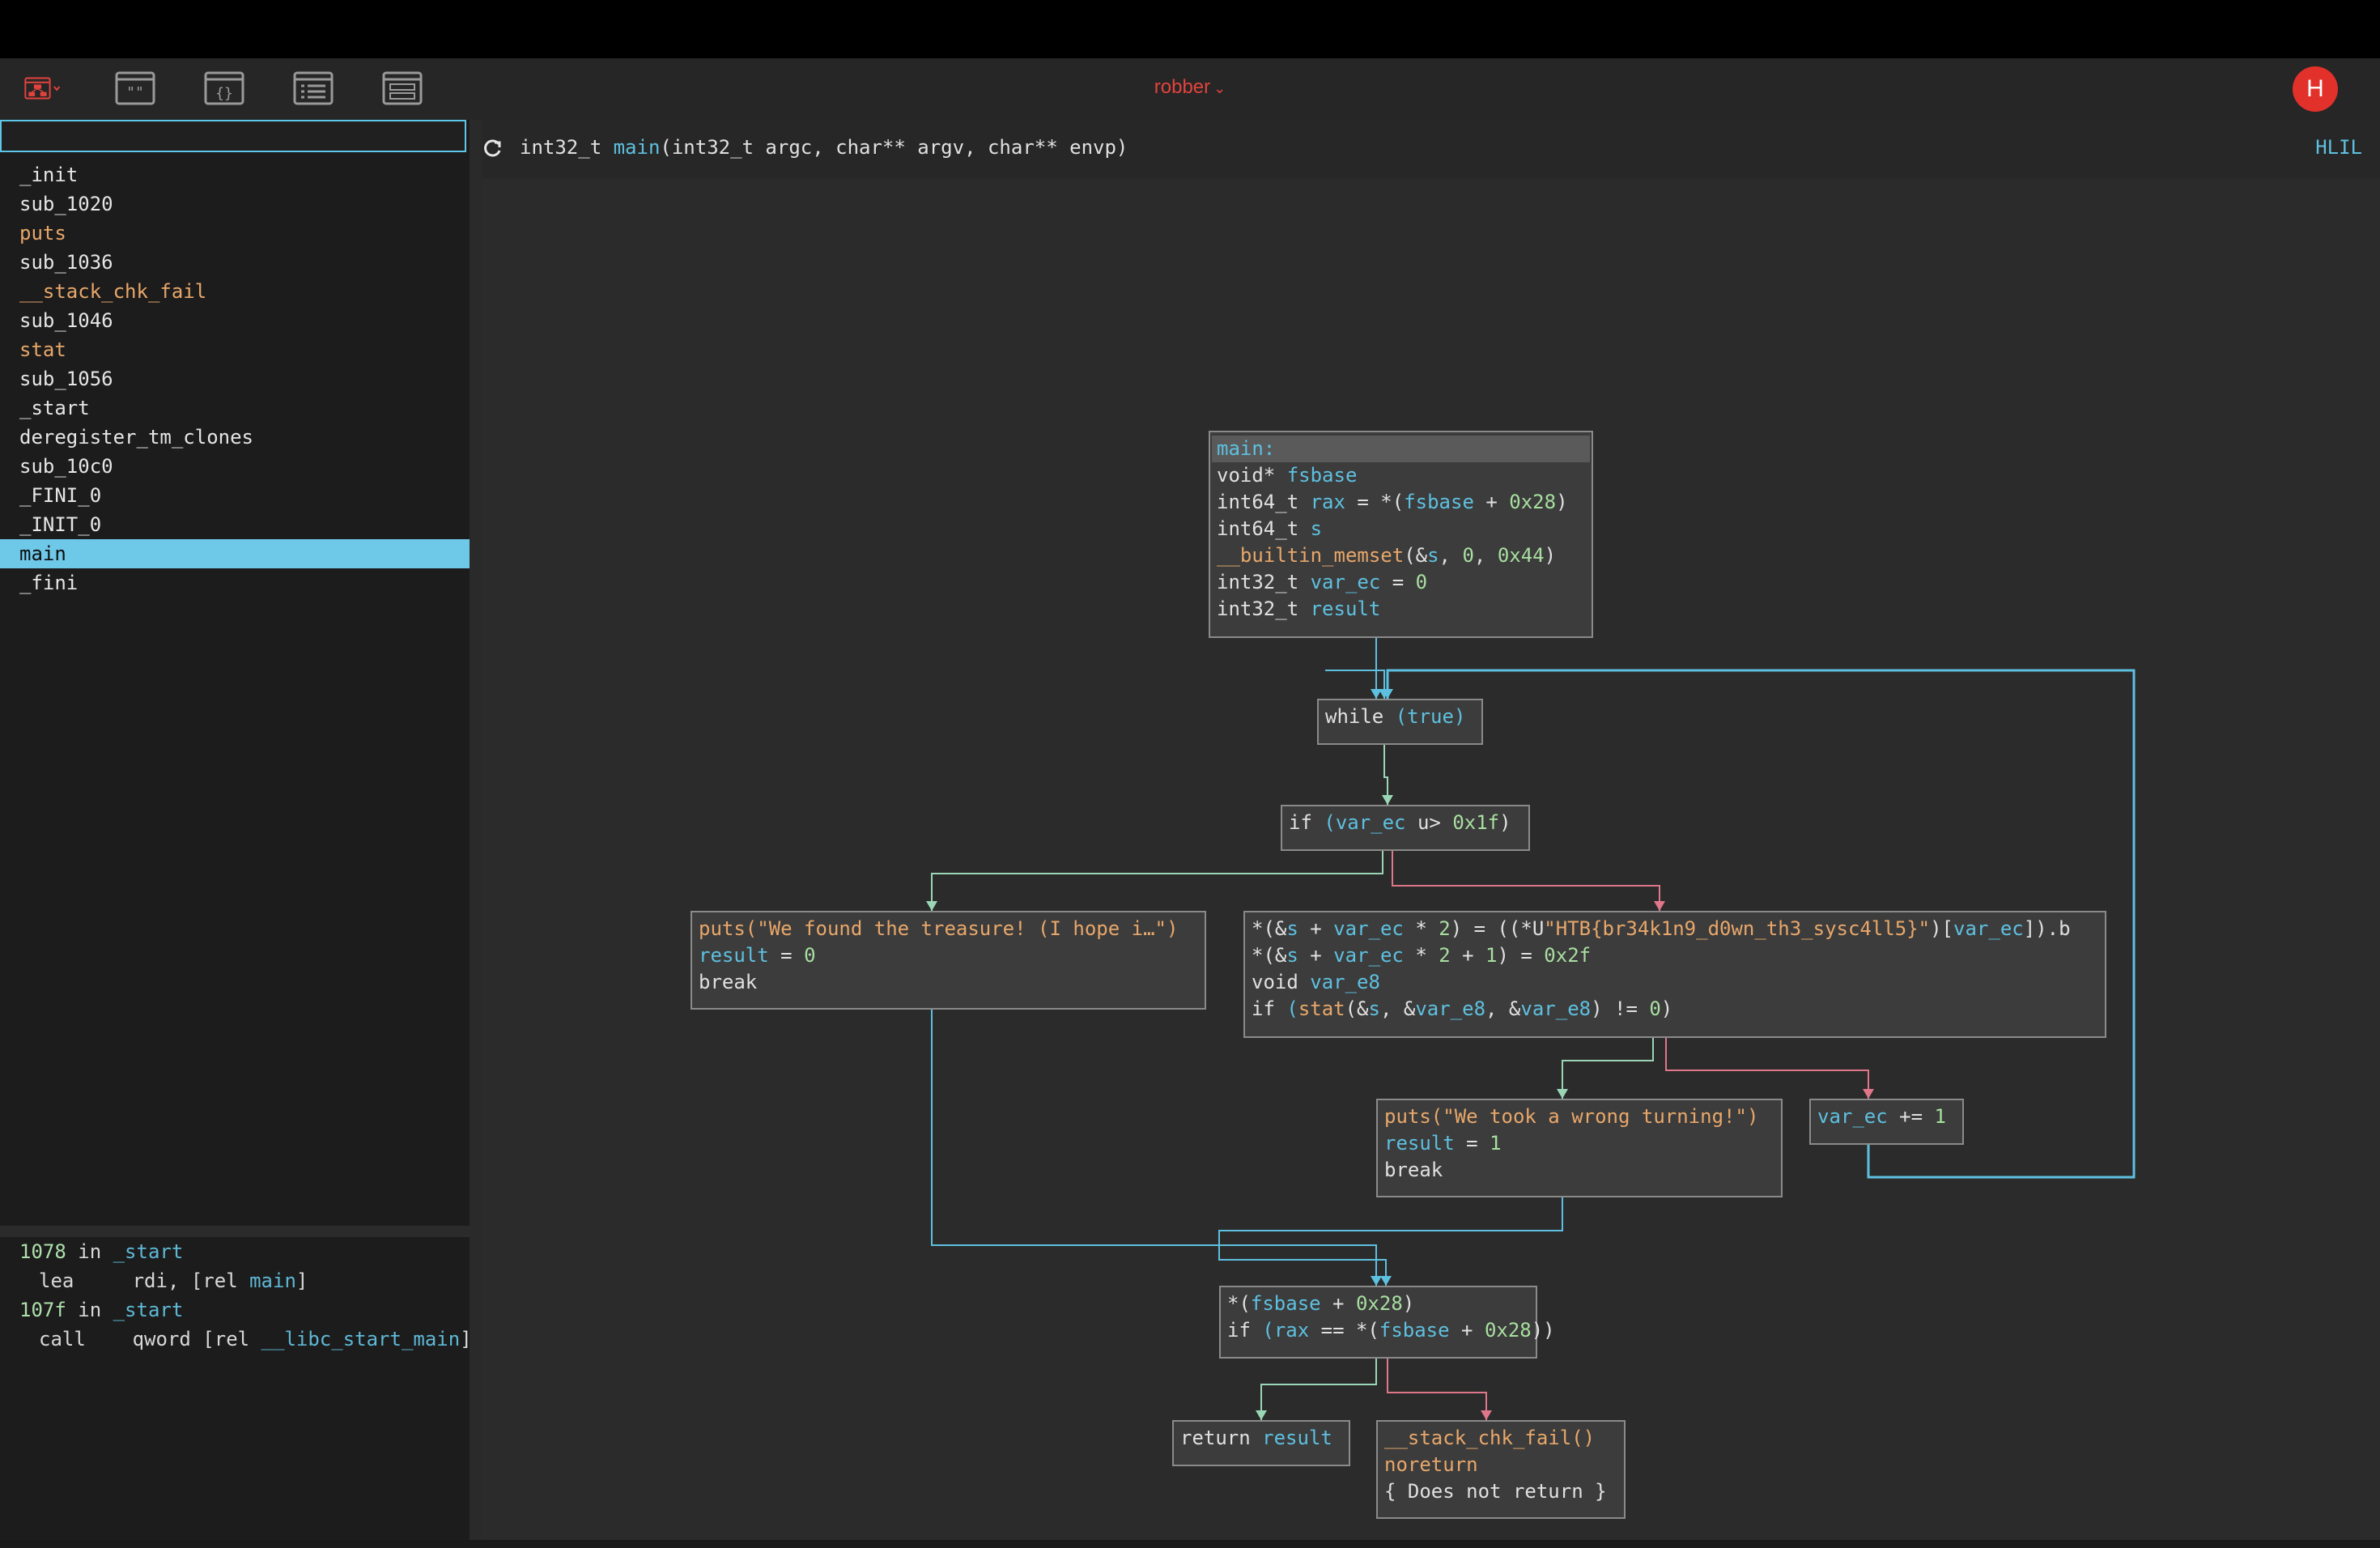 The height and width of the screenshot is (1548, 2380). What do you see at coordinates (235, 408) in the screenshot?
I see `function-item-start: _start` at bounding box center [235, 408].